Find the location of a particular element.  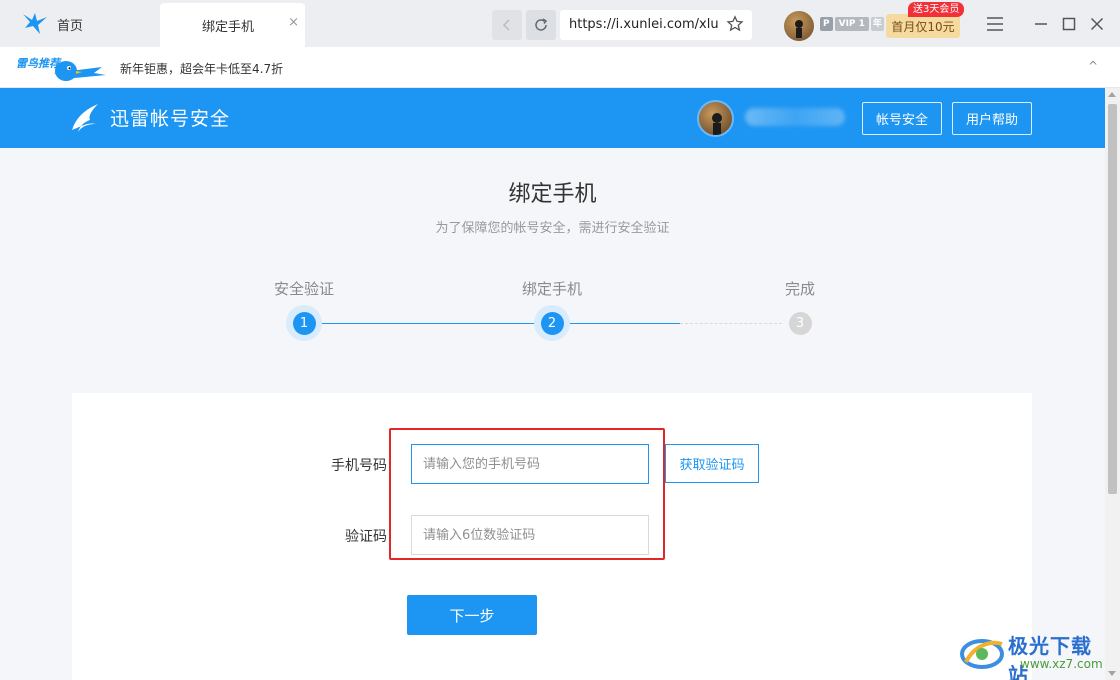

step-1-number: 1 is located at coordinates (304, 323).